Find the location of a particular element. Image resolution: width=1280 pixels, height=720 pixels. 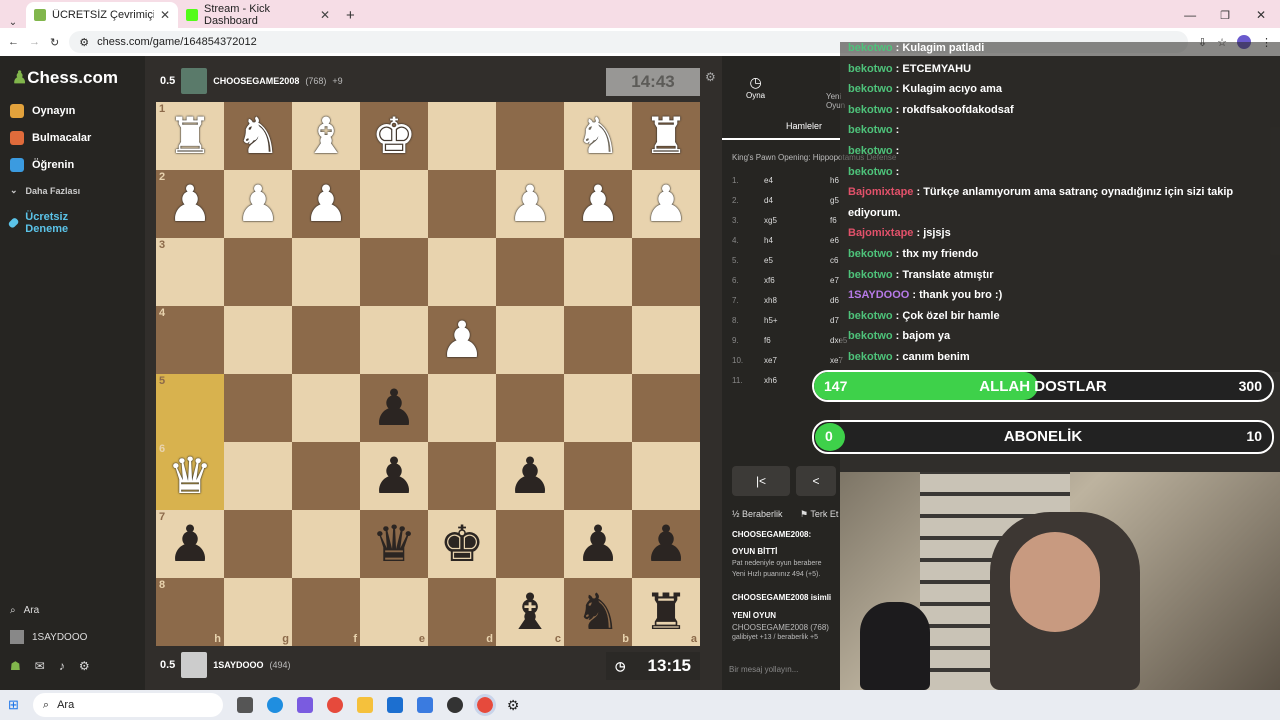

board-square: ♜ is located at coordinates (666, 136).